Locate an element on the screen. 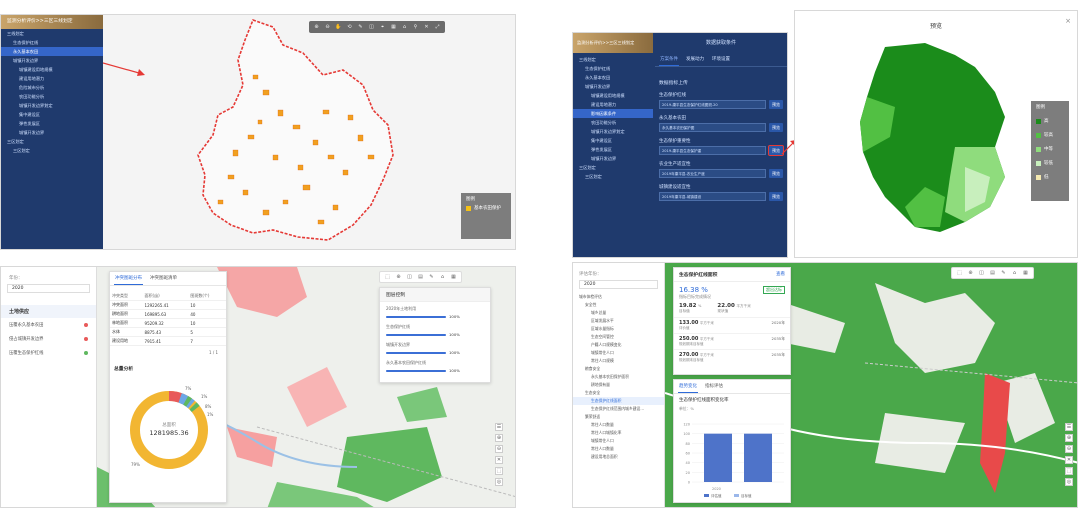 This screenshot has height=512, width=1080. field-select: 2019-康平县生态保护红线图斑.20 is located at coordinates (712, 104).